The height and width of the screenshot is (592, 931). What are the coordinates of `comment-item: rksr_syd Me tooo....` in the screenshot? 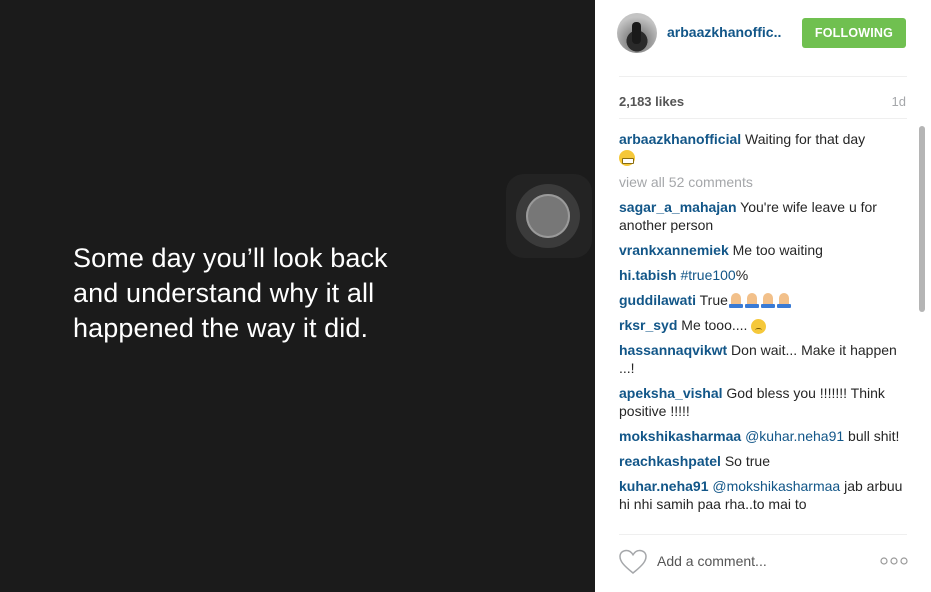 It's located at (764, 325).